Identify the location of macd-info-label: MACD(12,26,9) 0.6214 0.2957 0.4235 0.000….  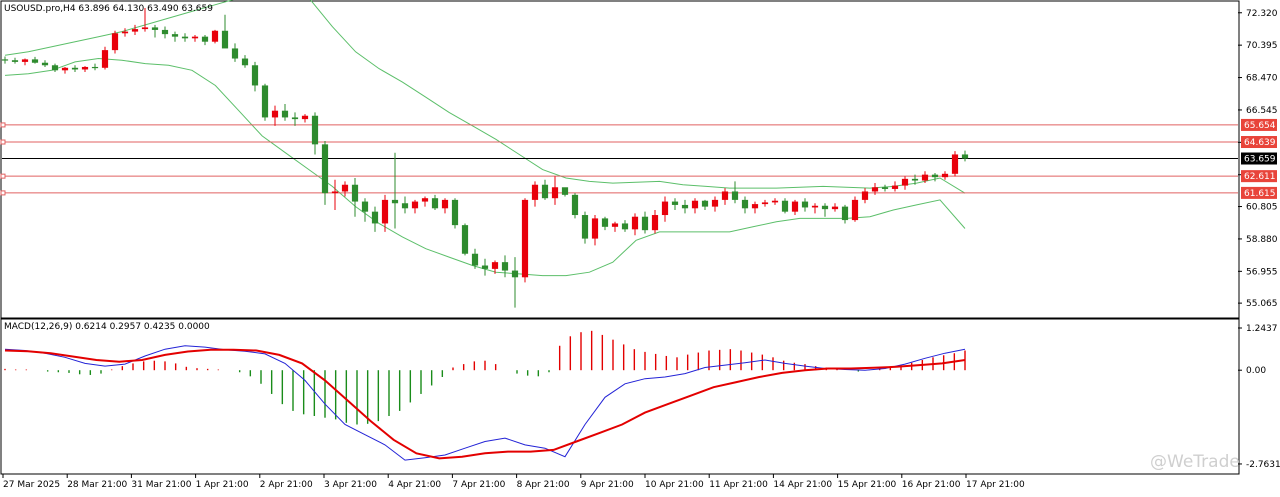
(107, 327).